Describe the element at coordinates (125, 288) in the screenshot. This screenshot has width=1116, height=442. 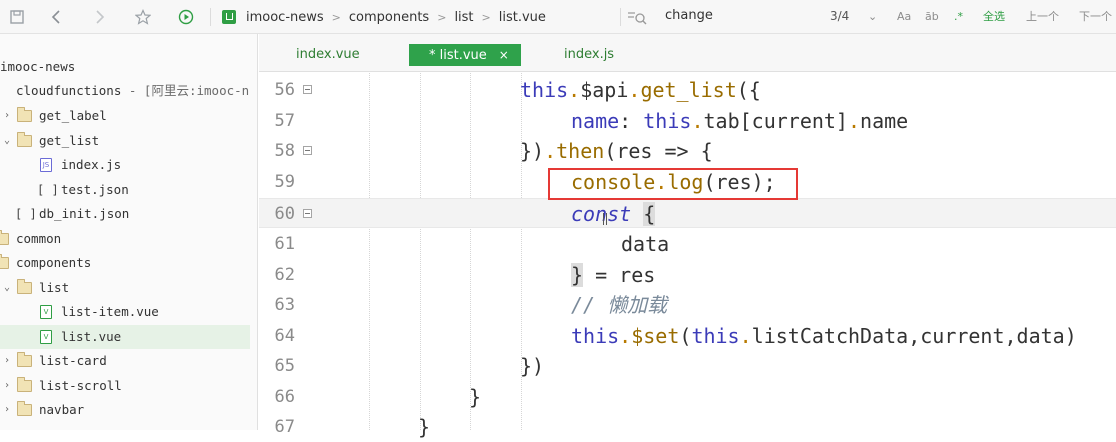
I see `tree-item-list: ⌄ list` at that location.